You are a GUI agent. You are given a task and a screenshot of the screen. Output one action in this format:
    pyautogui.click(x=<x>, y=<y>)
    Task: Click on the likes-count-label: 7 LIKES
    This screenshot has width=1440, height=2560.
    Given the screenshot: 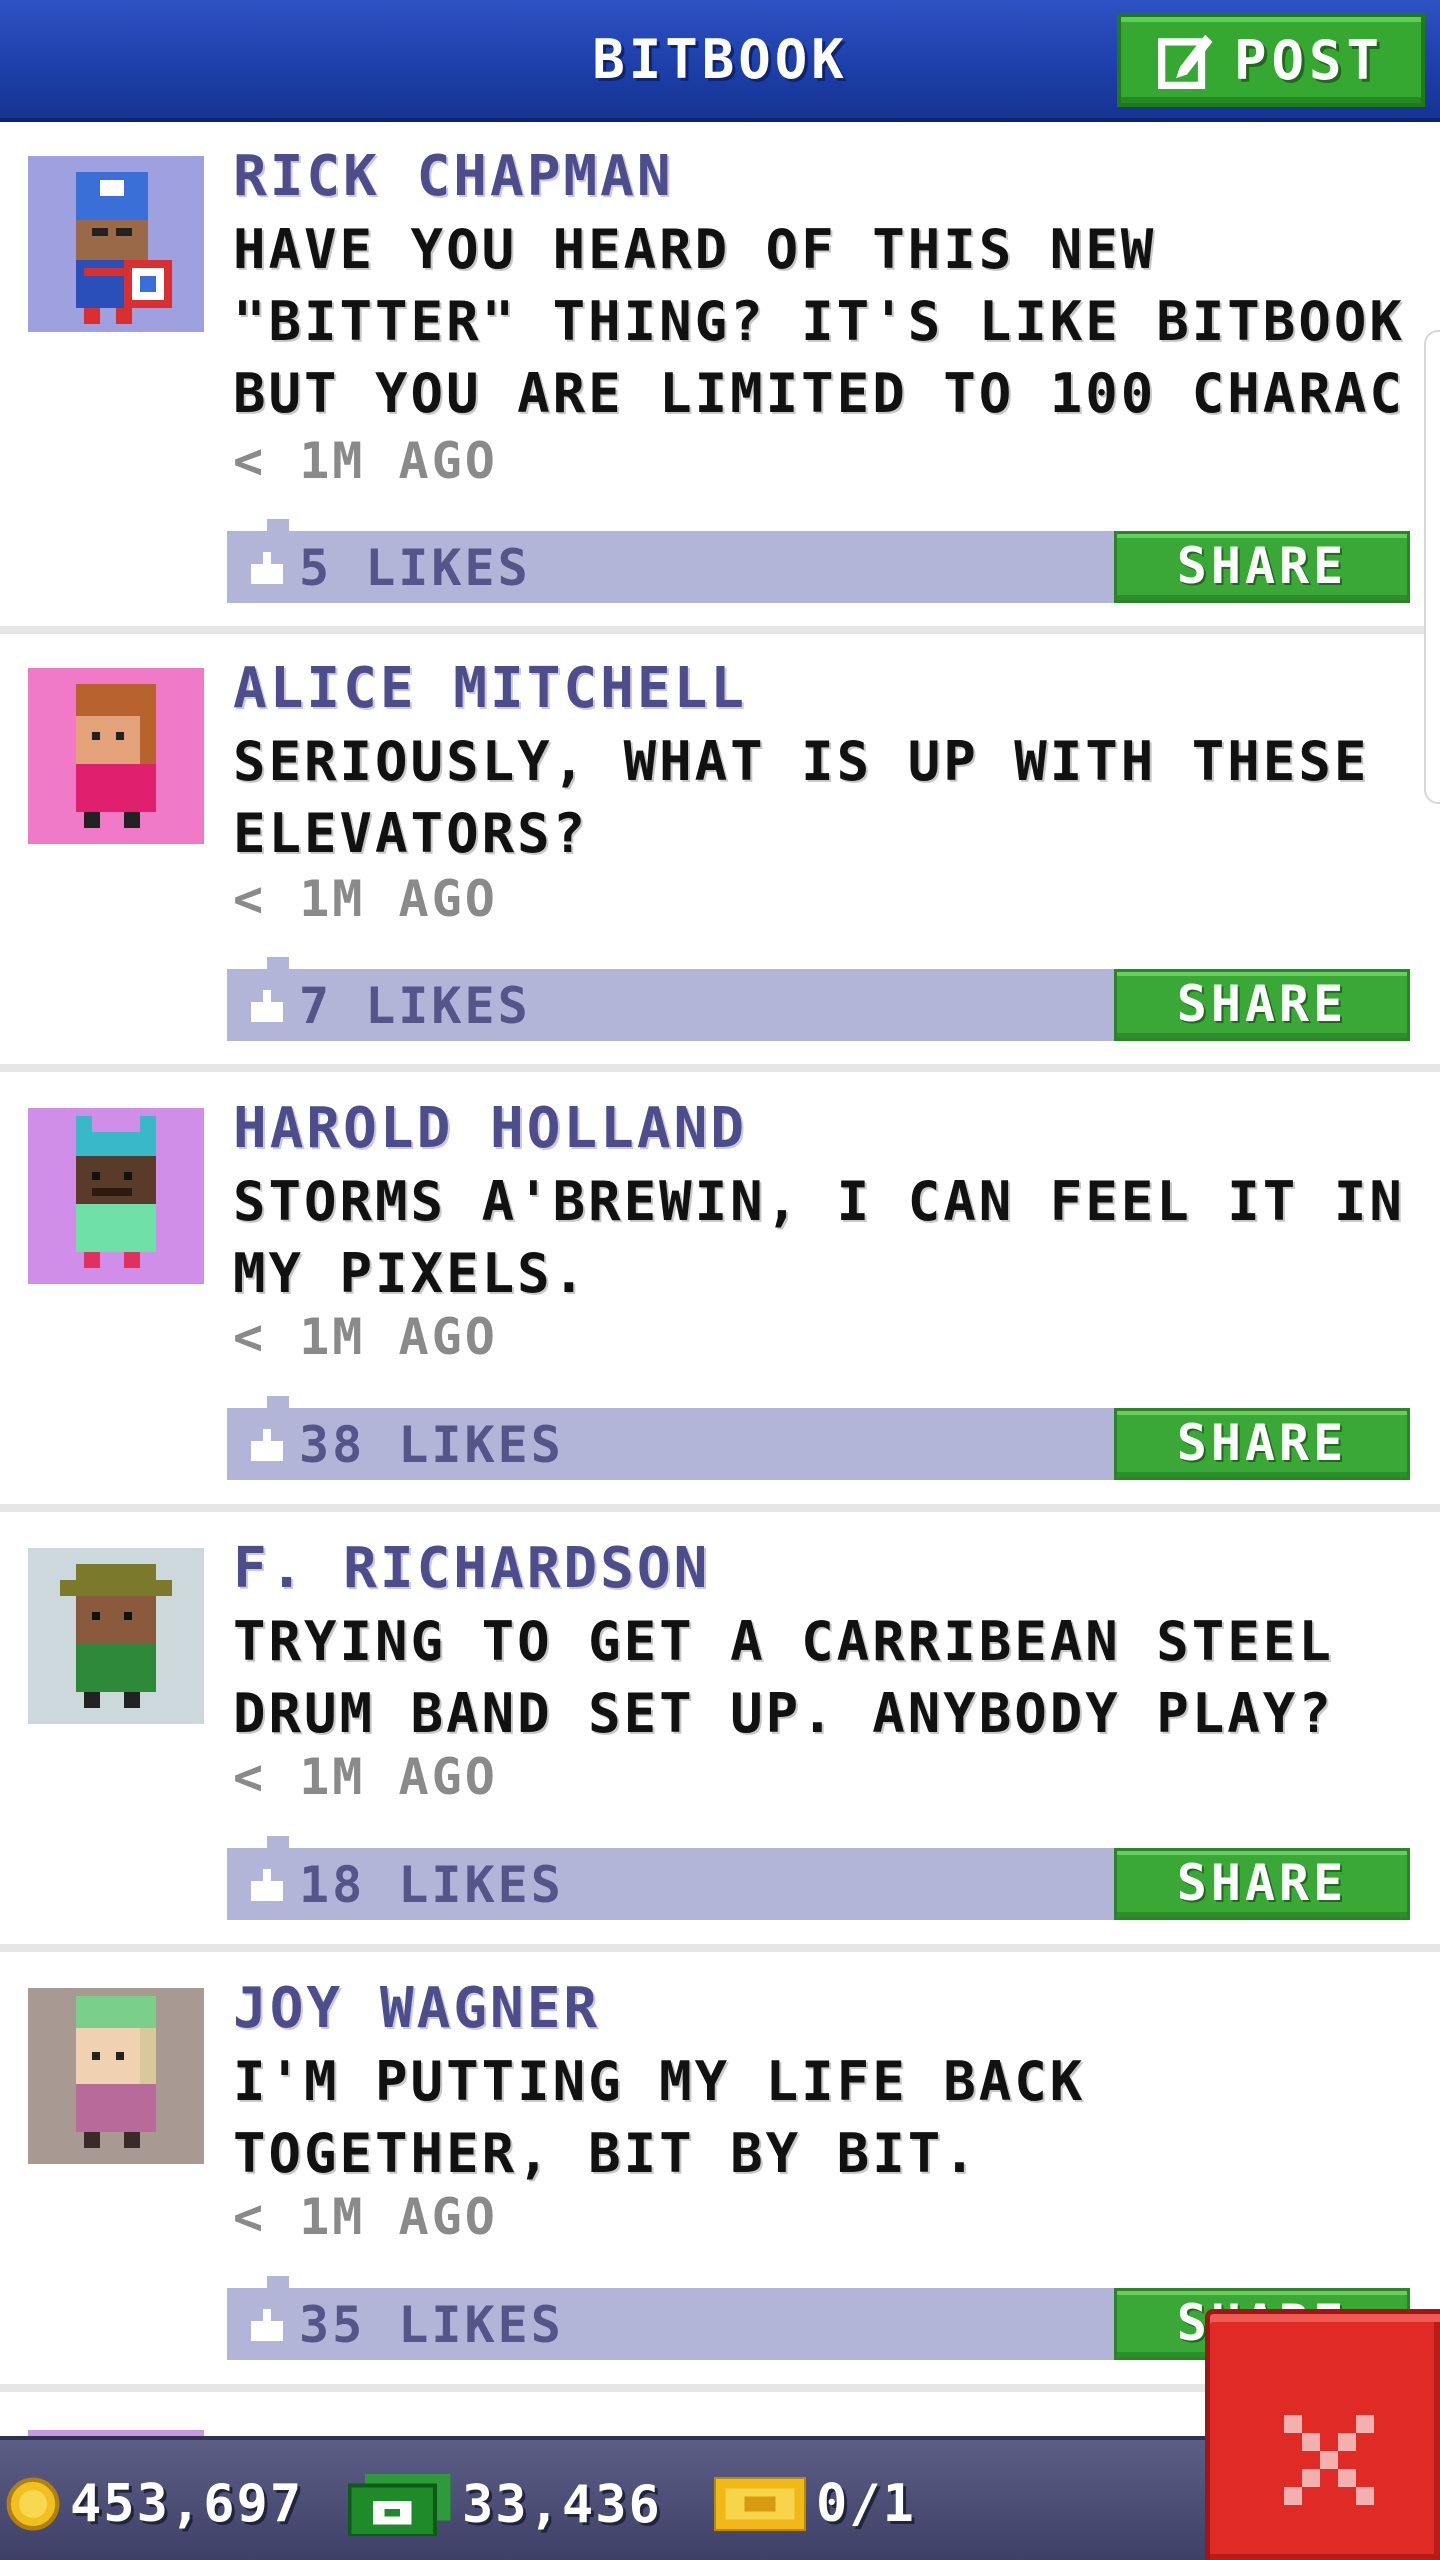 What is the action you would take?
    pyautogui.click(x=415, y=1006)
    